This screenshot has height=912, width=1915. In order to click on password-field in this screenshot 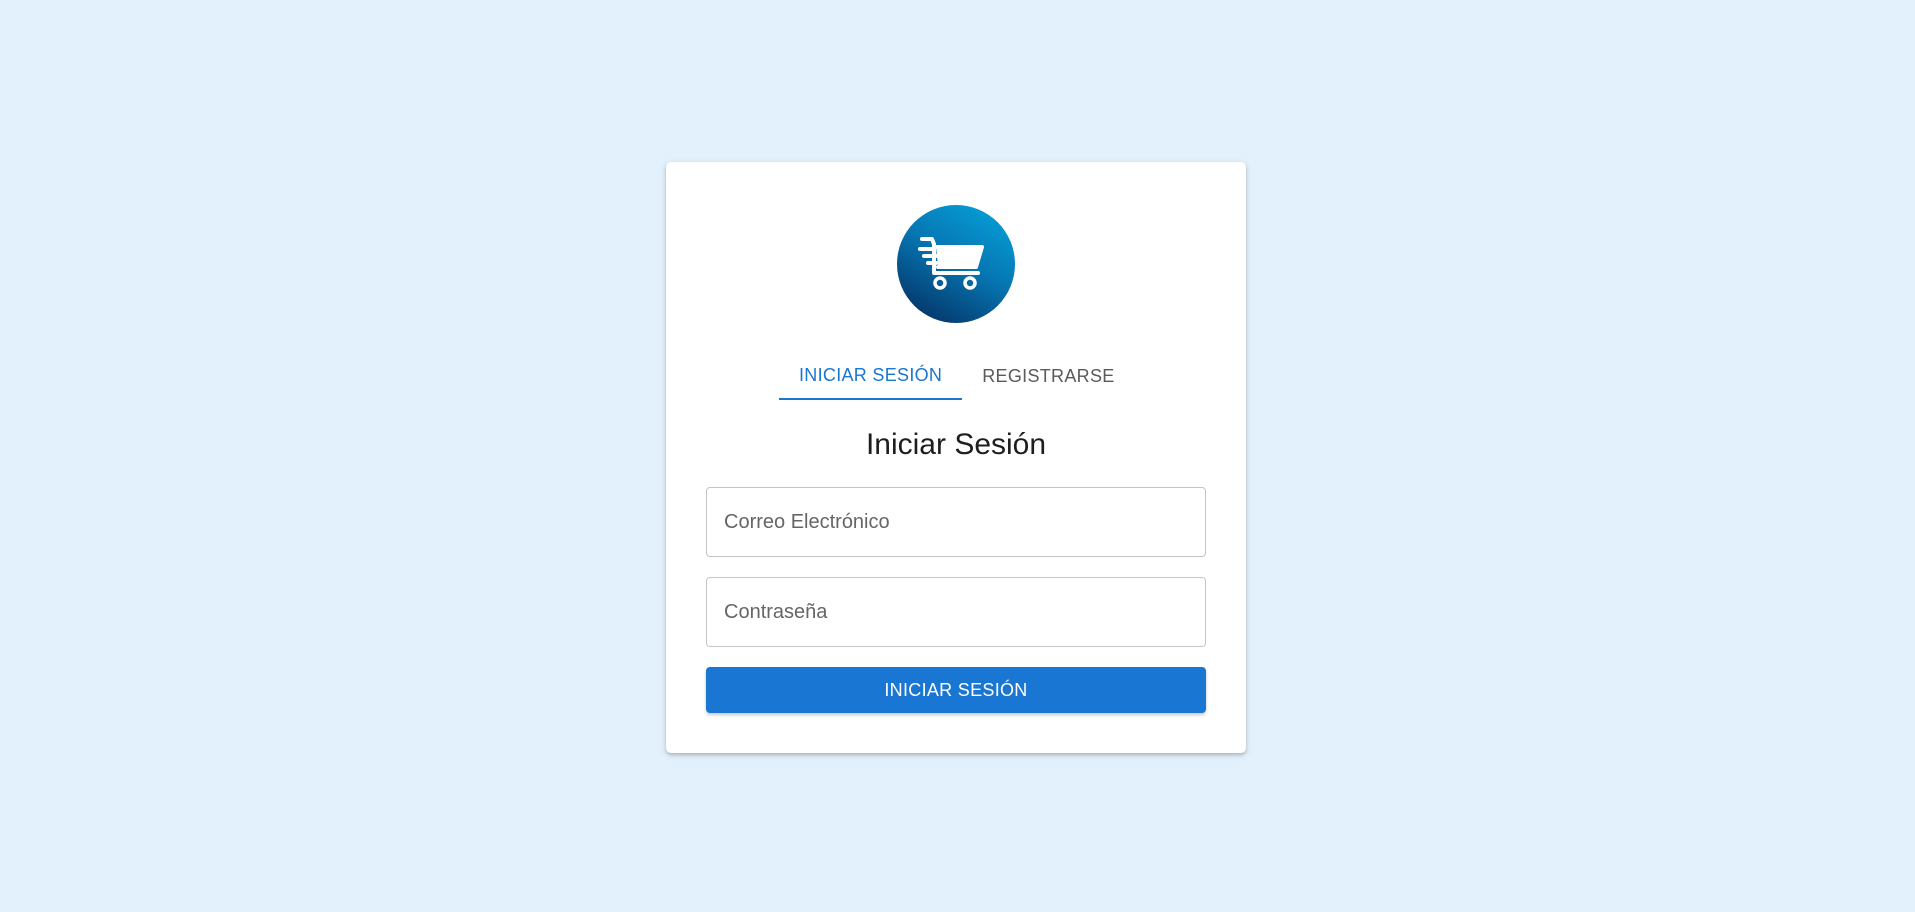, I will do `click(956, 612)`.